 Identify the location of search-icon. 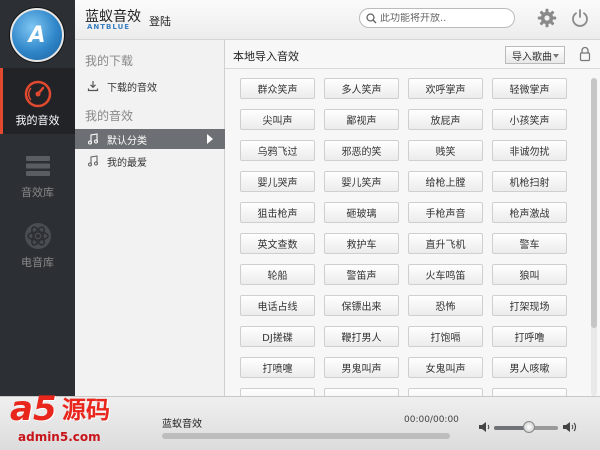
(371, 17).